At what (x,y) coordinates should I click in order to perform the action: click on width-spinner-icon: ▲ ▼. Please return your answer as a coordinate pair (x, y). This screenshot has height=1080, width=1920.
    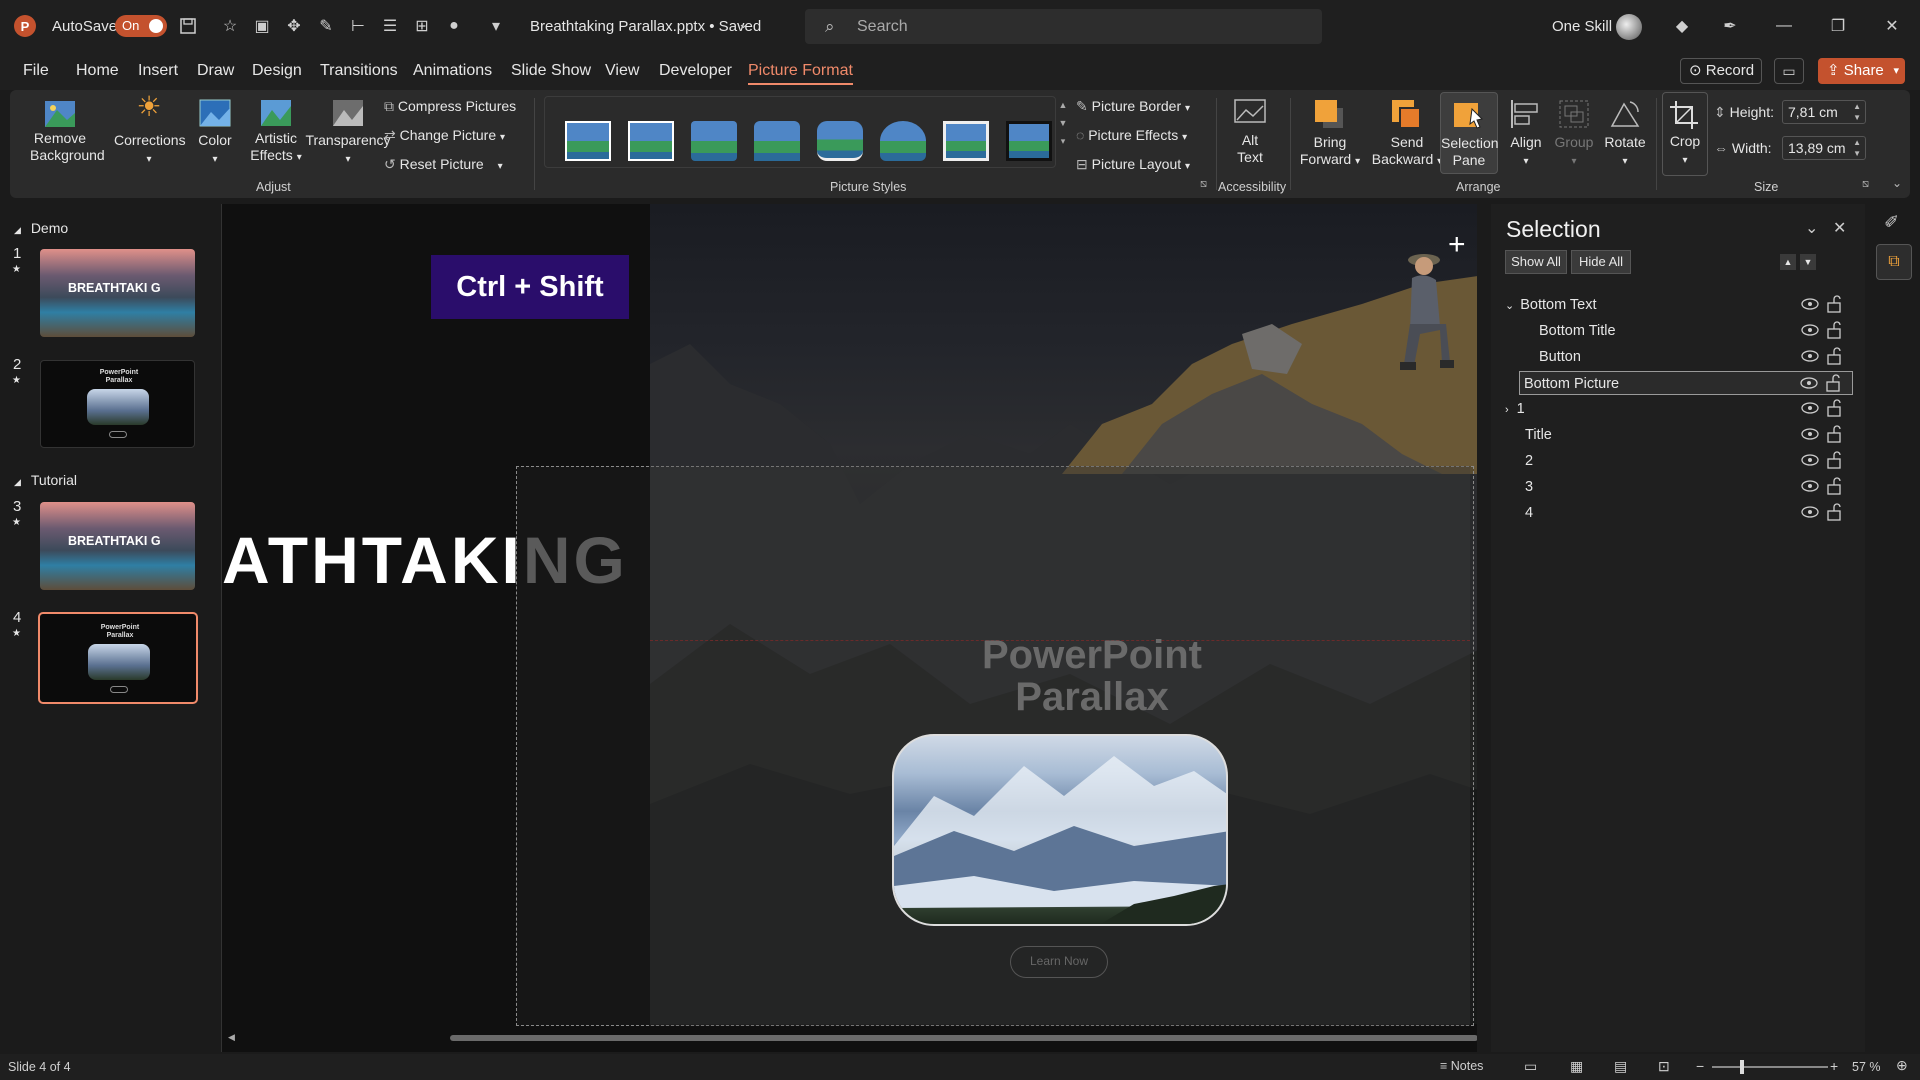
    Looking at the image, I should click on (1857, 148).